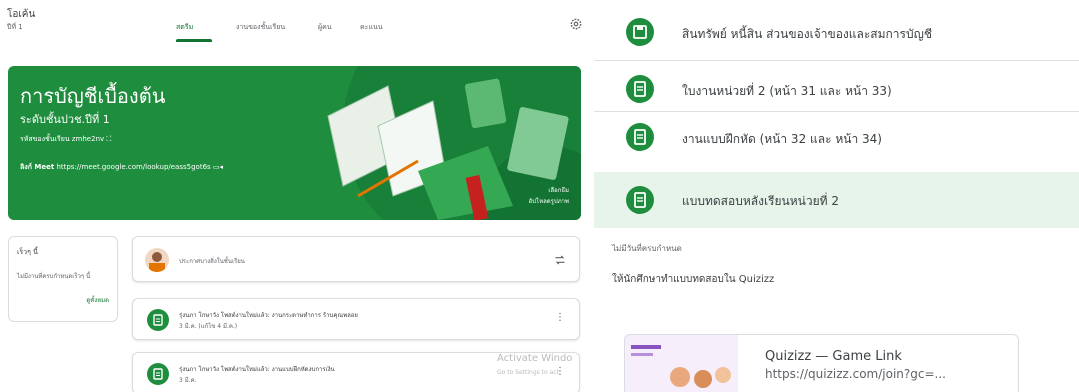 The image size is (1079, 392). I want to click on announce-placeholder: ประกาศบางสิ่งในชั้นเรียน, so click(212, 261).